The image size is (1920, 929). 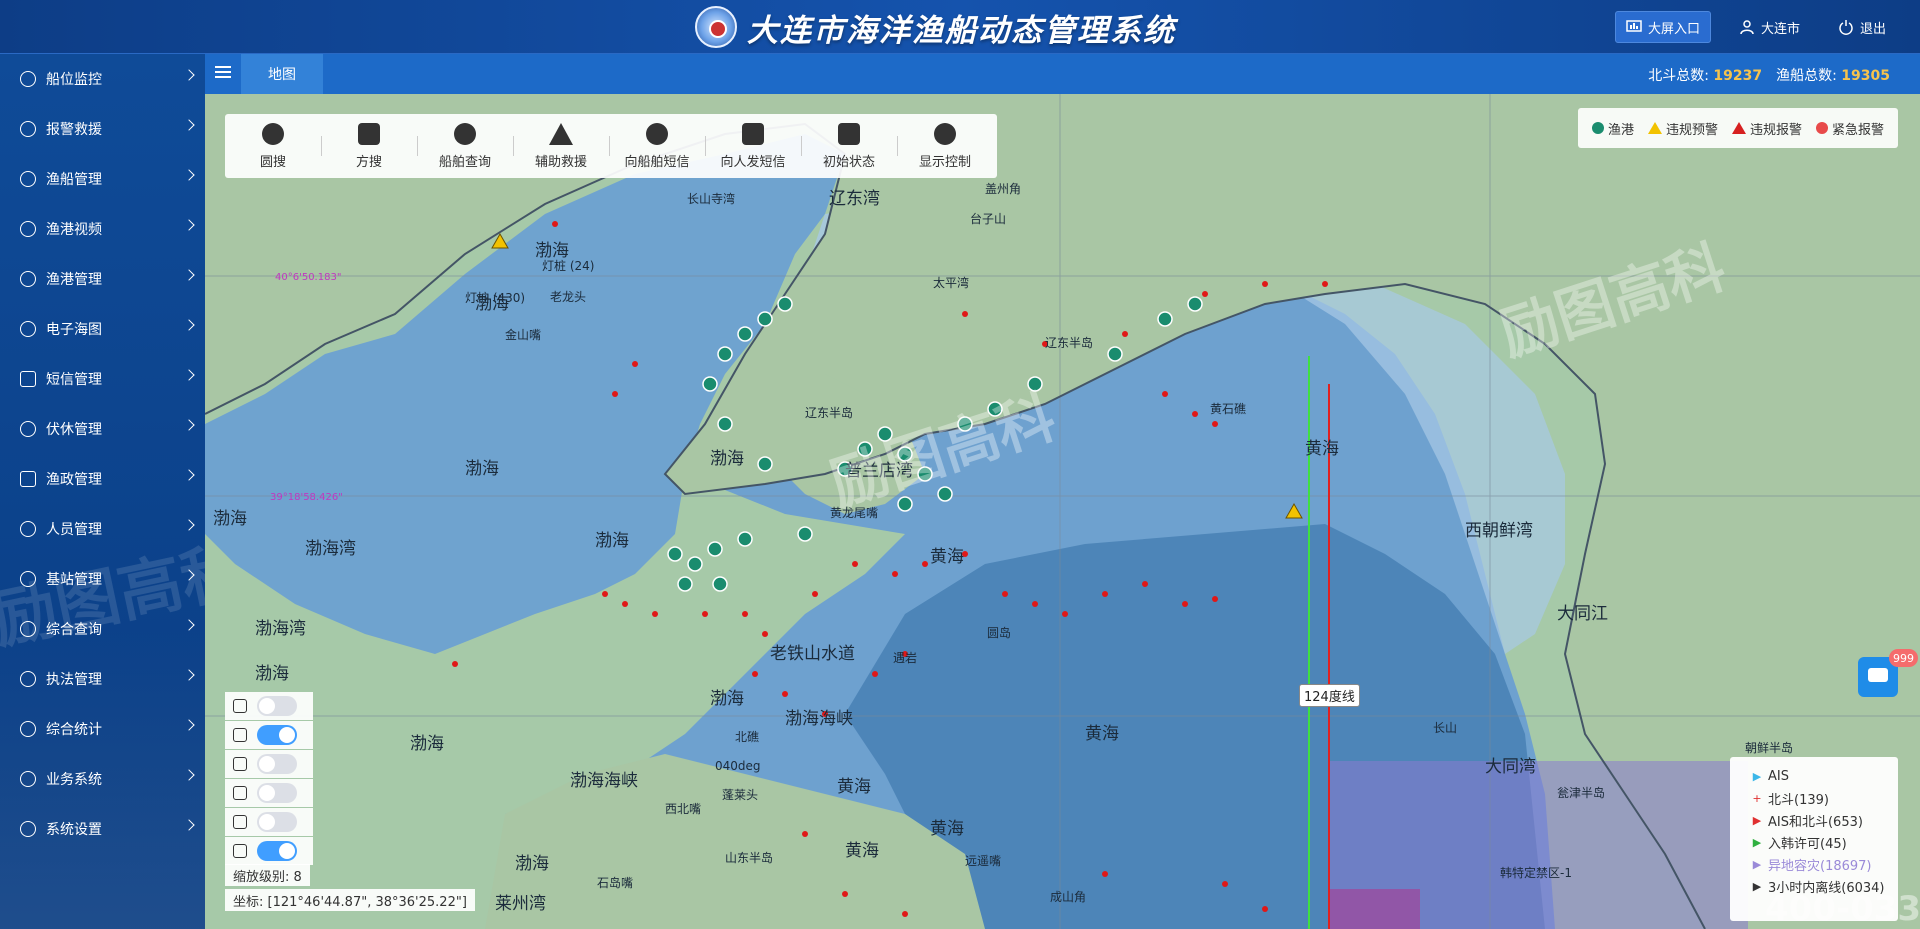 What do you see at coordinates (1846, 27) in the screenshot?
I see `power-icon` at bounding box center [1846, 27].